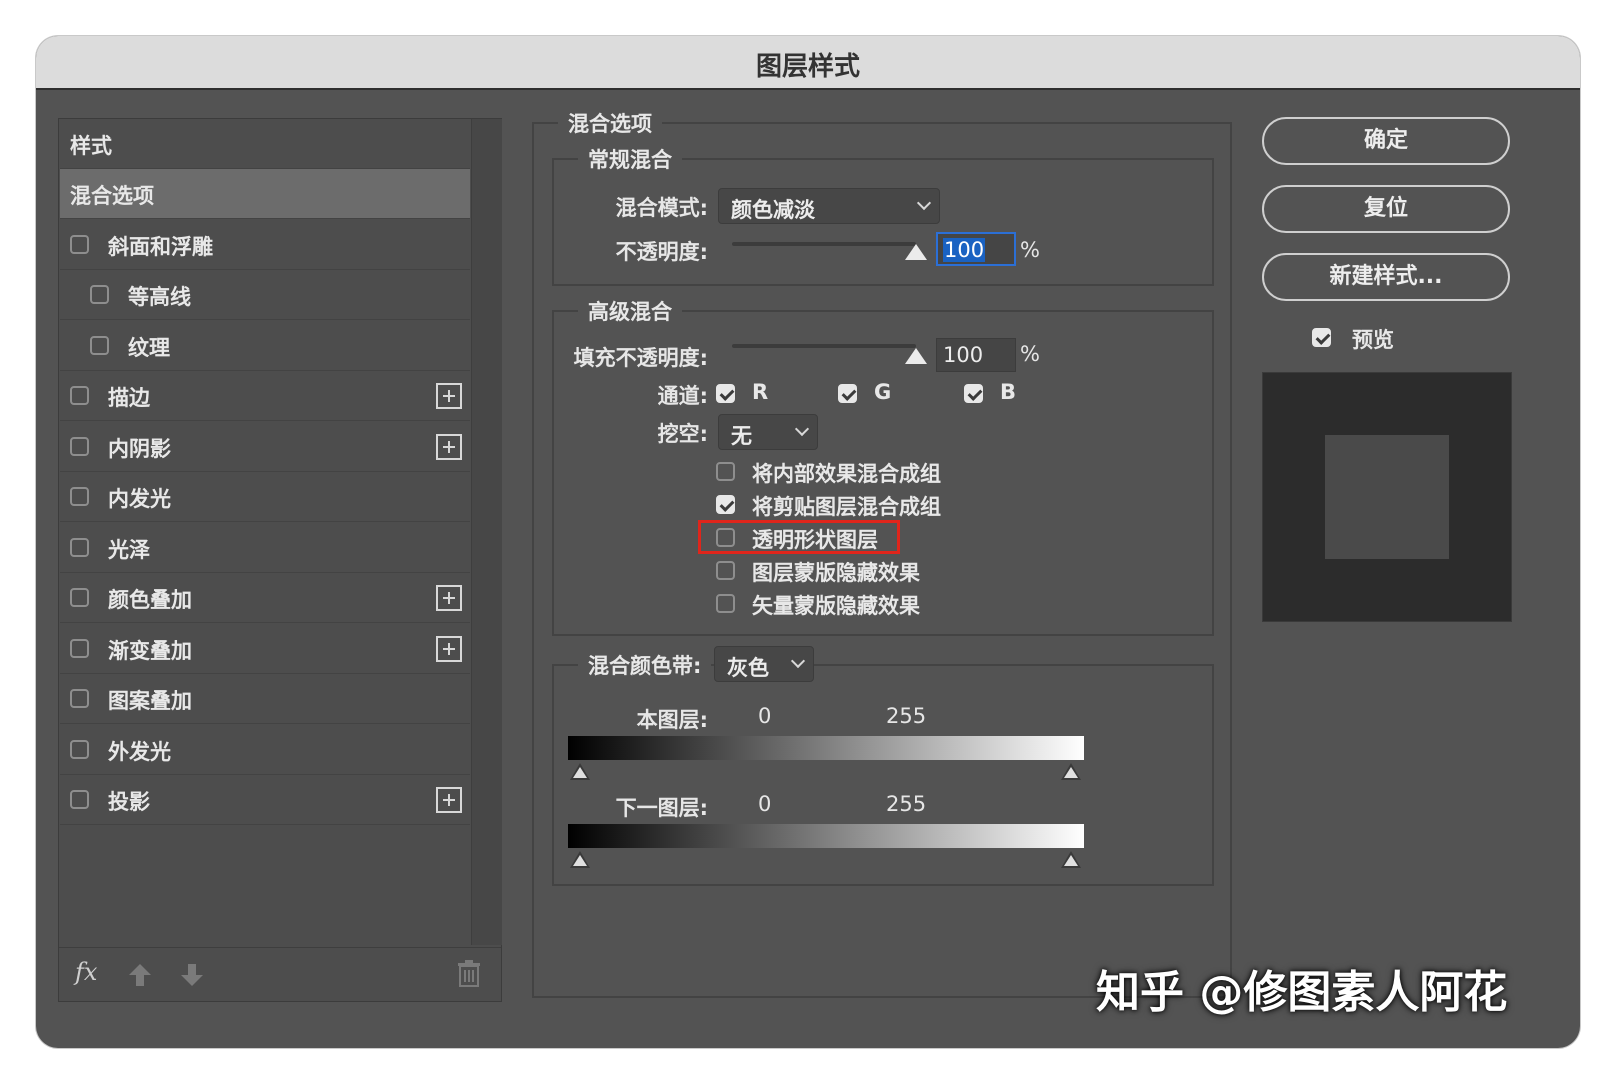 The image size is (1616, 1084). What do you see at coordinates (807, 67) in the screenshot?
I see `window-title: 图层样式` at bounding box center [807, 67].